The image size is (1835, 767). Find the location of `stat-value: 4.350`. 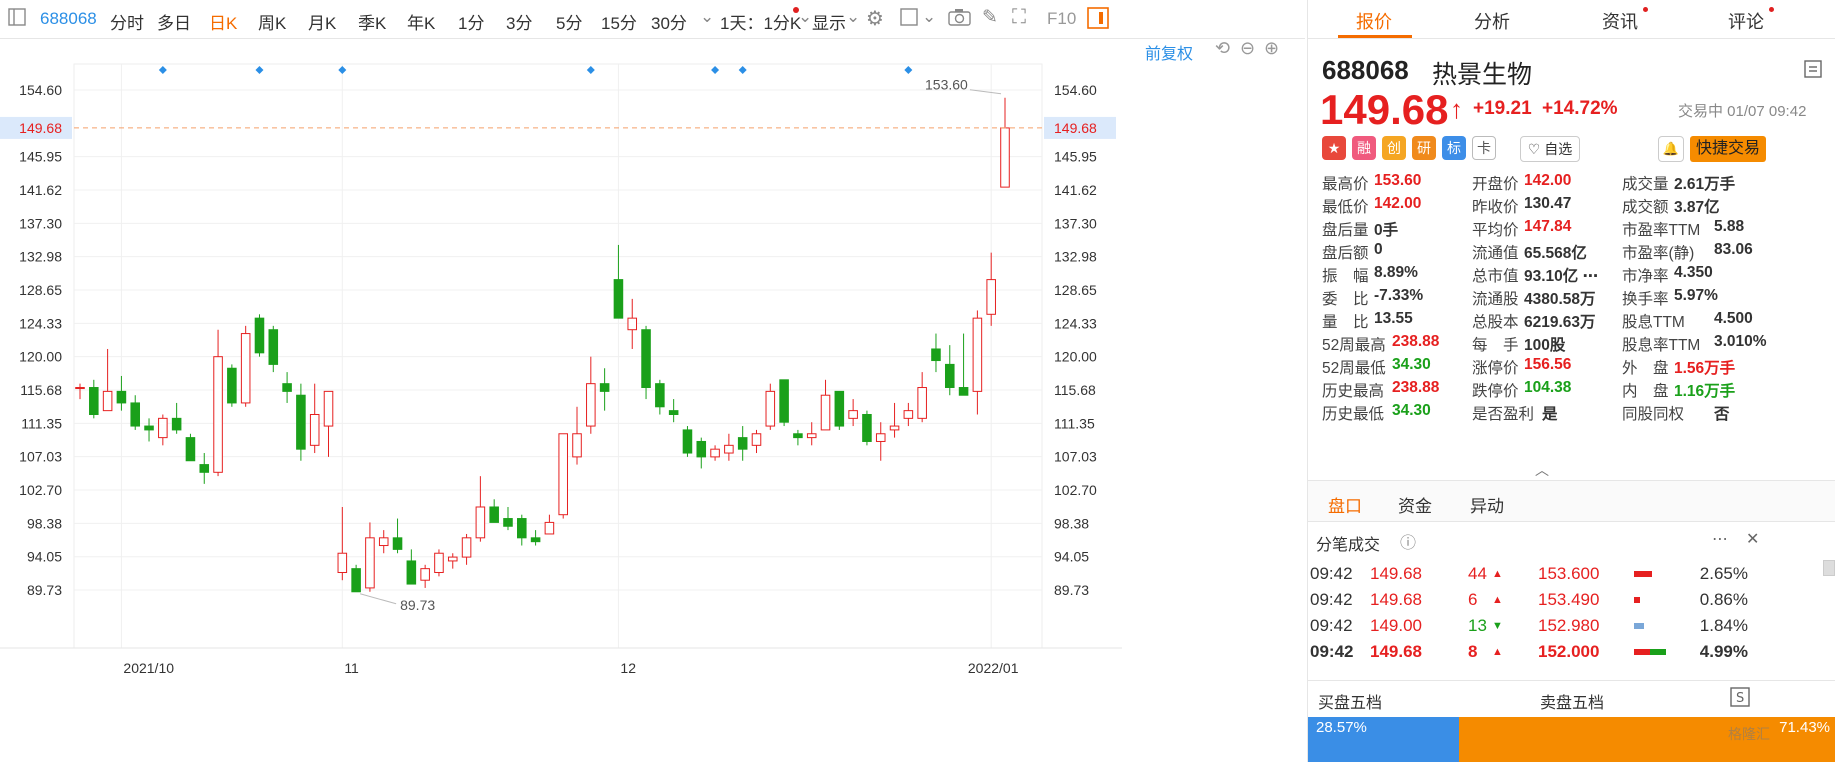

stat-value: 4.350 is located at coordinates (1693, 272).